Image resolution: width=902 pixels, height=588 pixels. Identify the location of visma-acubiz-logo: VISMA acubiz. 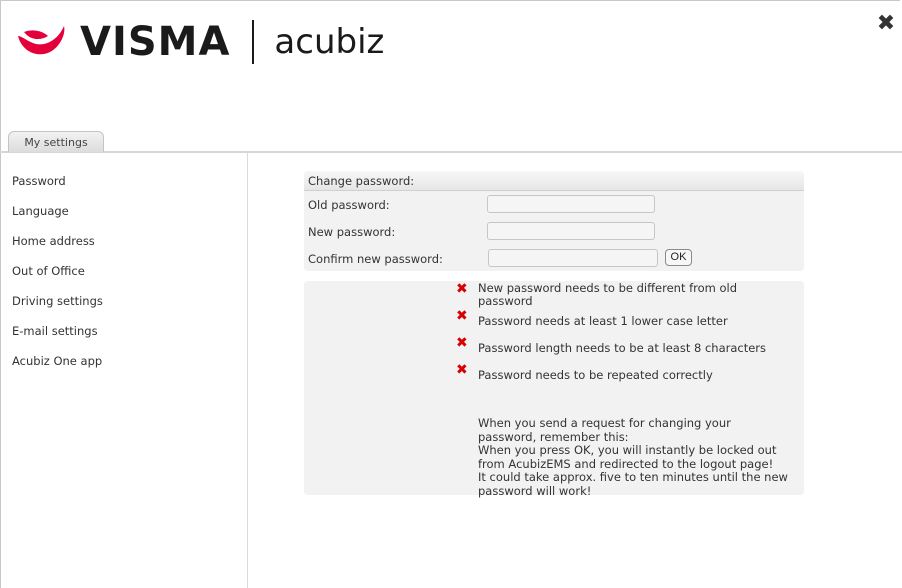
(200, 42).